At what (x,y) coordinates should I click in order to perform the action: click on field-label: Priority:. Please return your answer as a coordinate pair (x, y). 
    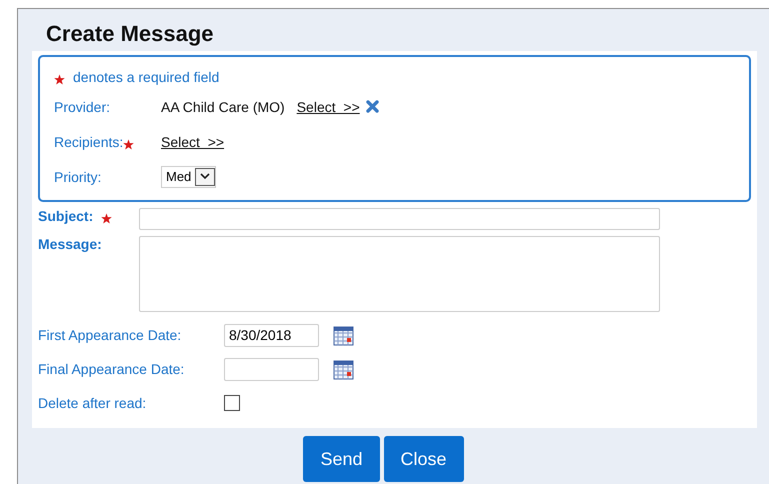
    Looking at the image, I should click on (78, 176).